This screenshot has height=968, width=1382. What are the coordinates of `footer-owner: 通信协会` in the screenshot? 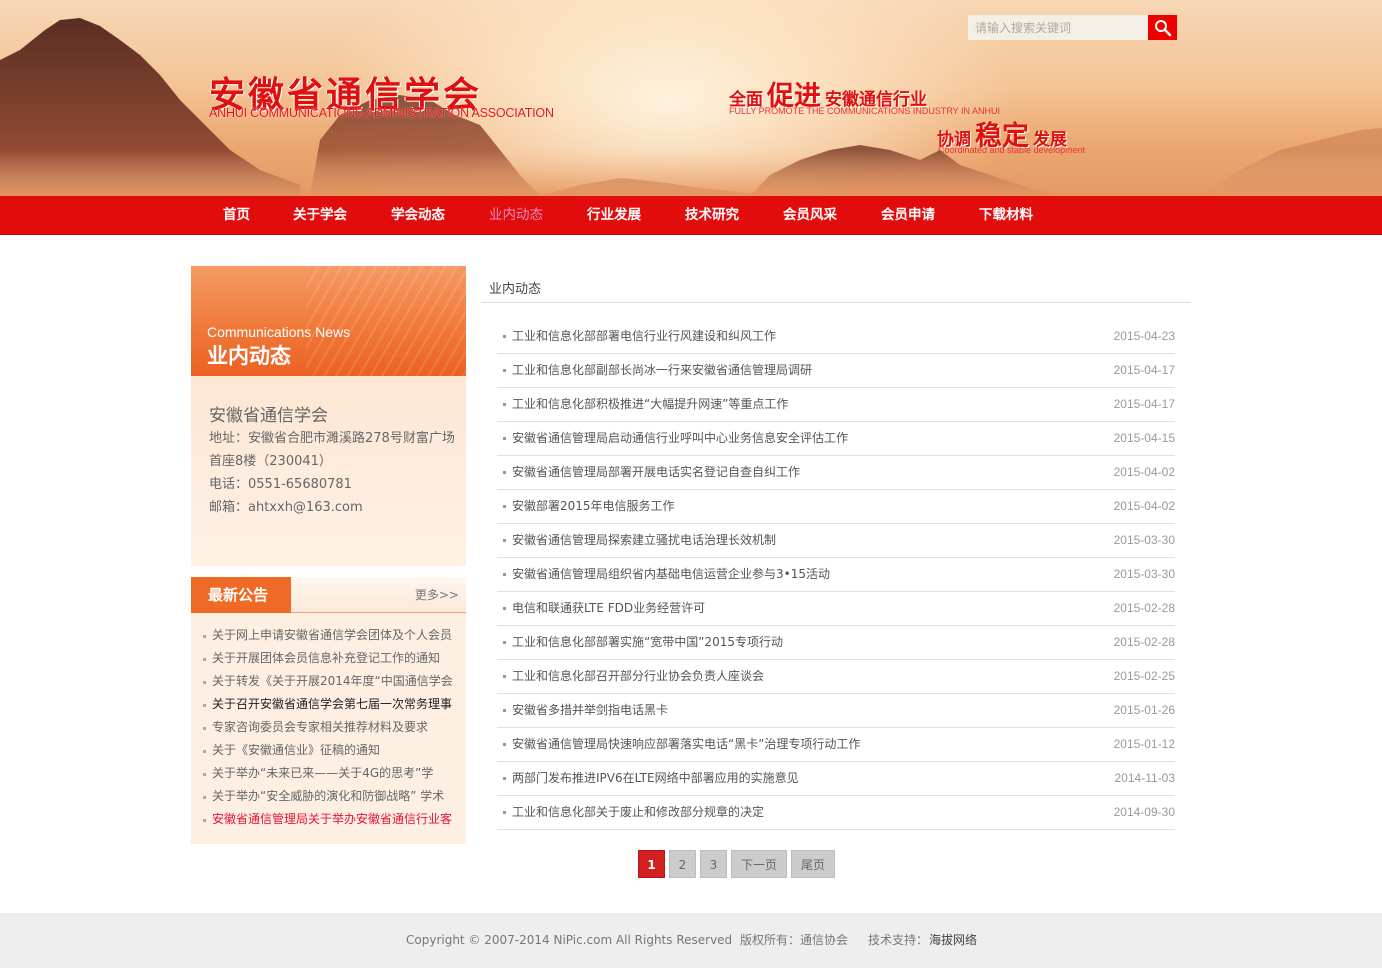 It's located at (824, 940).